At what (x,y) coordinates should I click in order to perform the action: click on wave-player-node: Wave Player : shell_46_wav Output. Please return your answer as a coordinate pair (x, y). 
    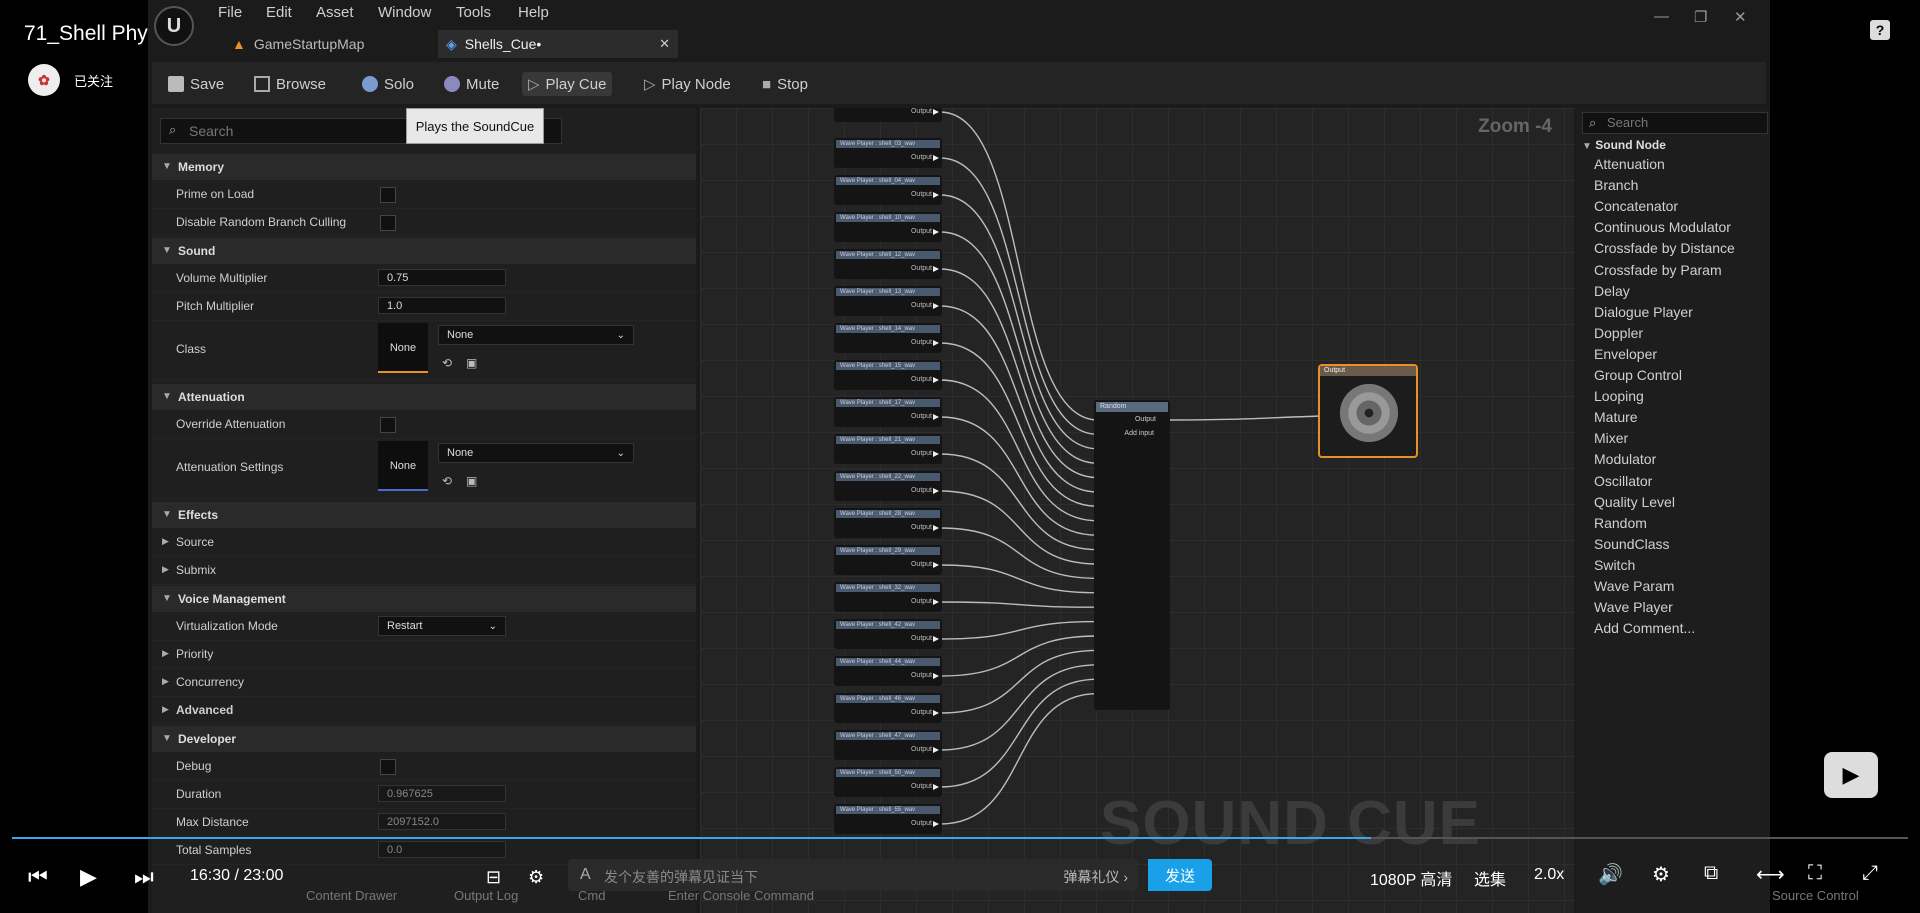
    Looking at the image, I should click on (888, 708).